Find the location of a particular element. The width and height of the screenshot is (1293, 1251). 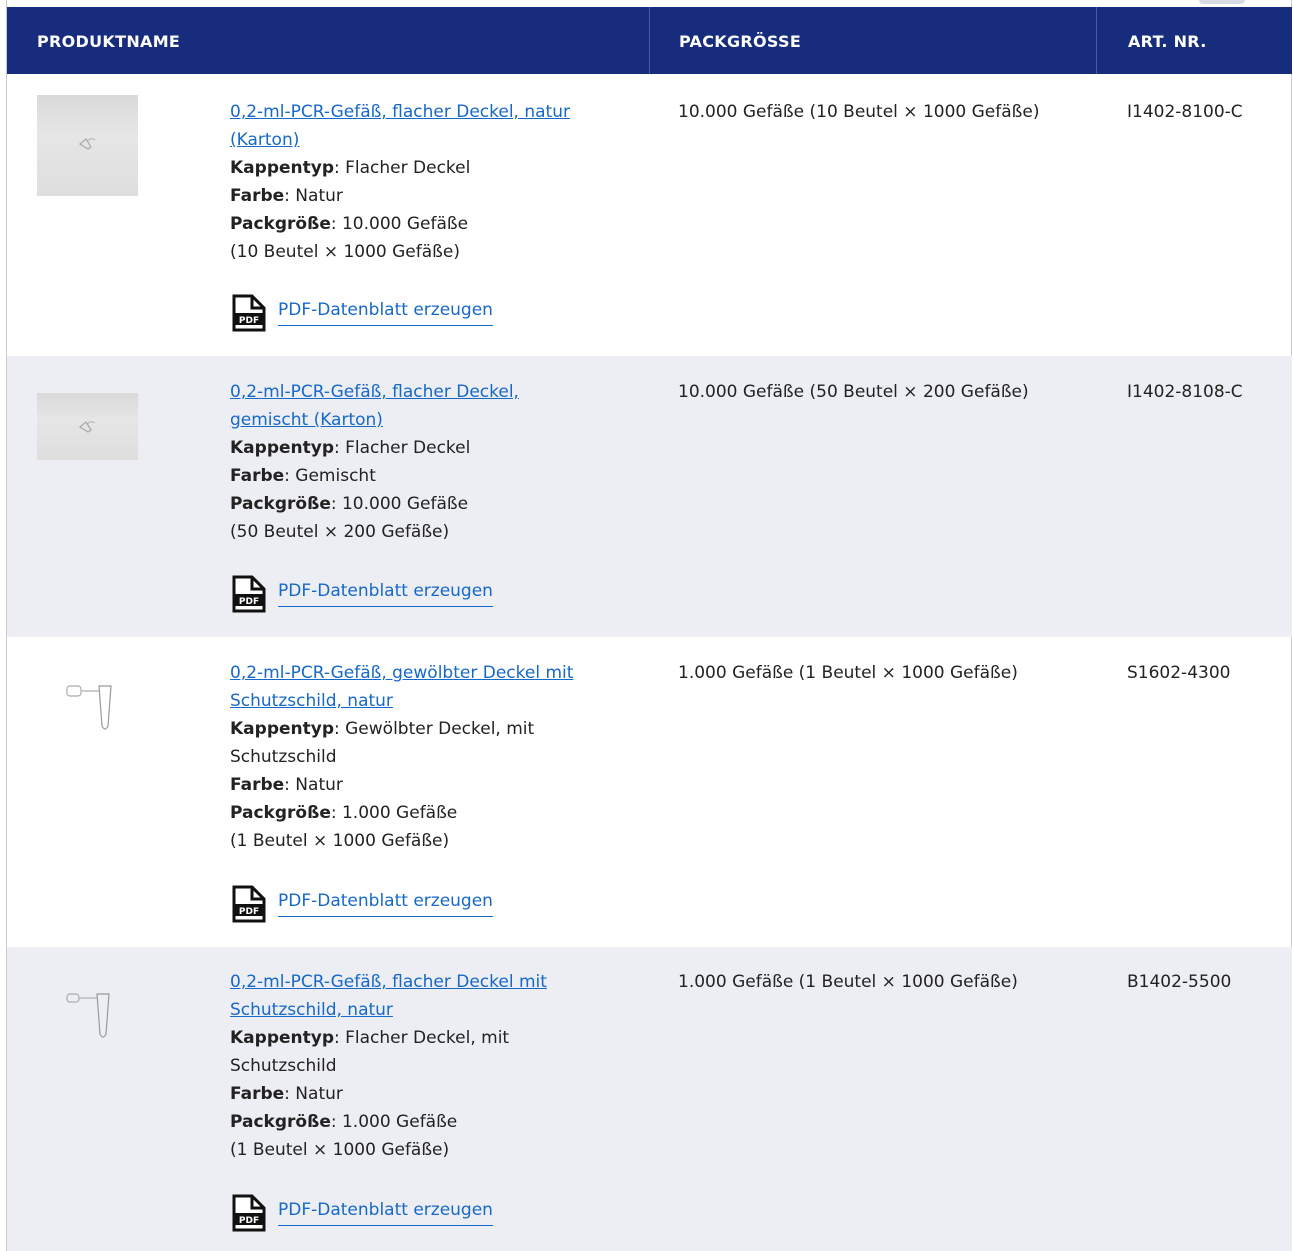

spec-cap-type: Kappentyp: Gewölbter Deckel, mit is located at coordinates (382, 729).